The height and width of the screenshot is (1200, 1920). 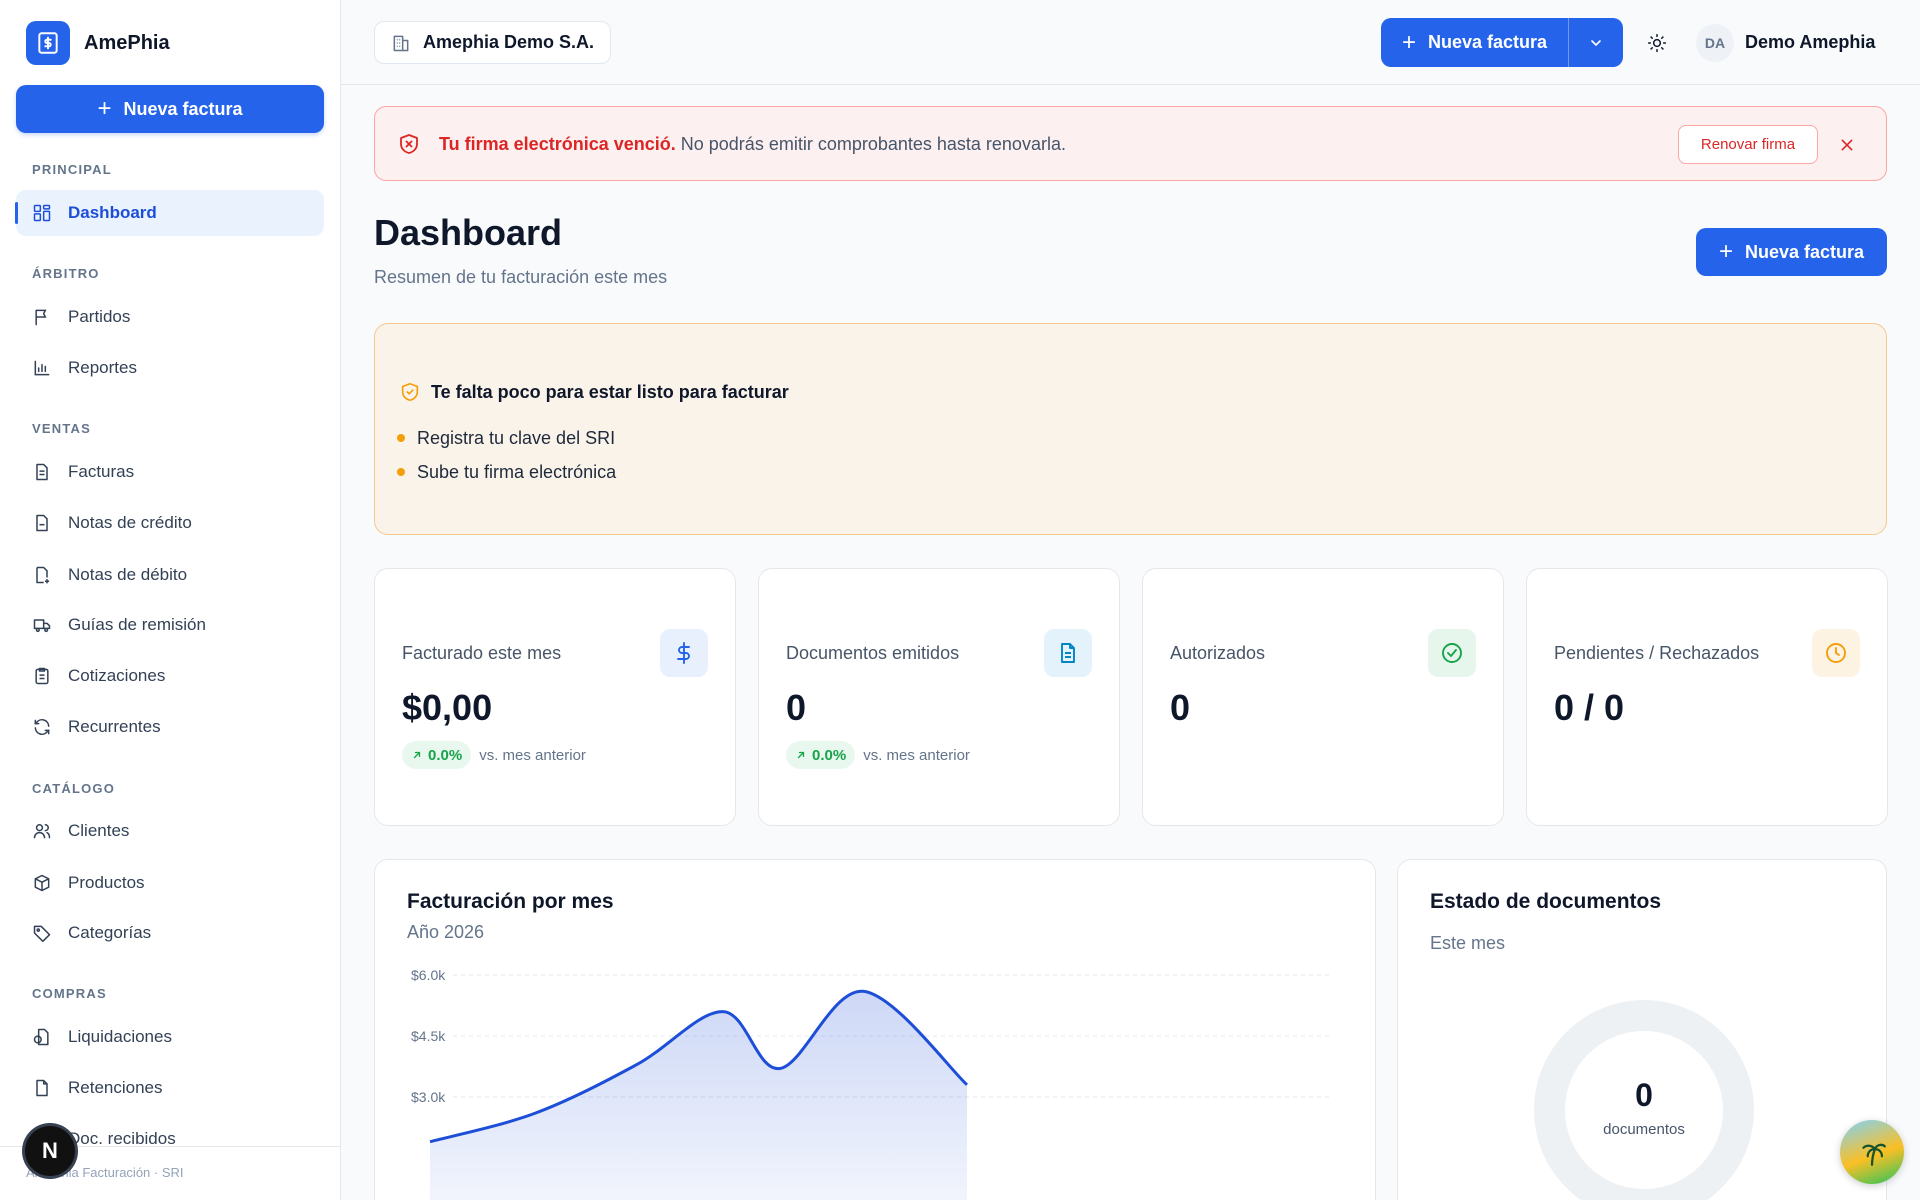 What do you see at coordinates (114, 726) in the screenshot?
I see `sidebar-item-label: Recurrentes` at bounding box center [114, 726].